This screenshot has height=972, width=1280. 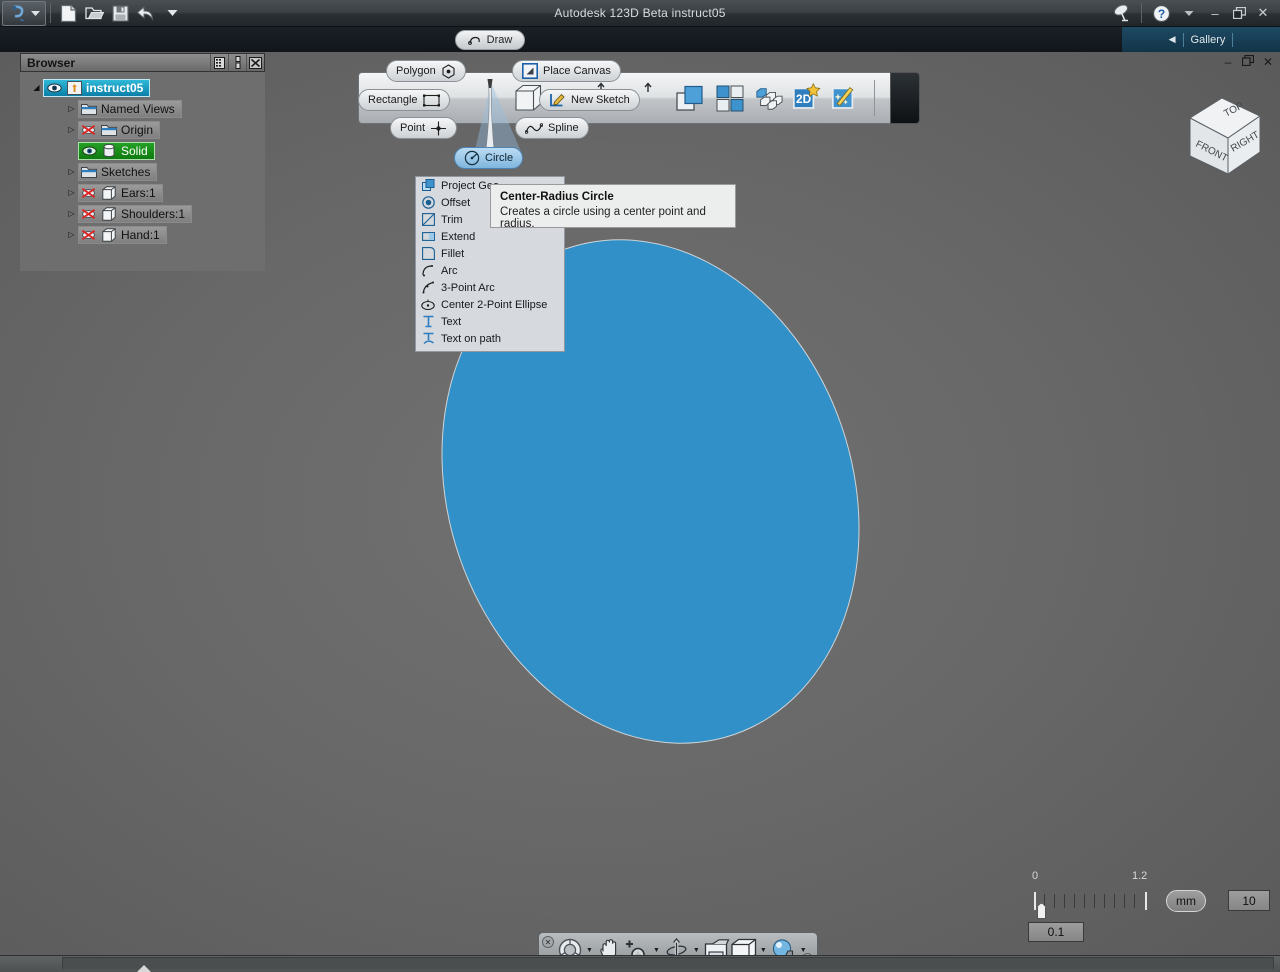 I want to click on browser-view-toggle-button, so click(x=219, y=62).